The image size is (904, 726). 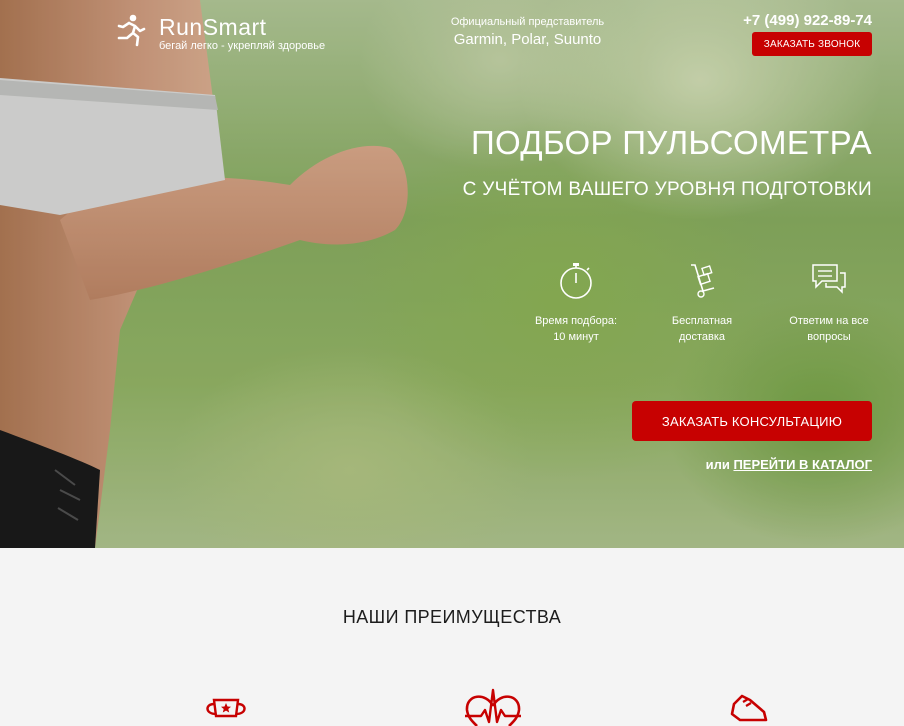 I want to click on catalog-prefix: или, so click(x=717, y=464).